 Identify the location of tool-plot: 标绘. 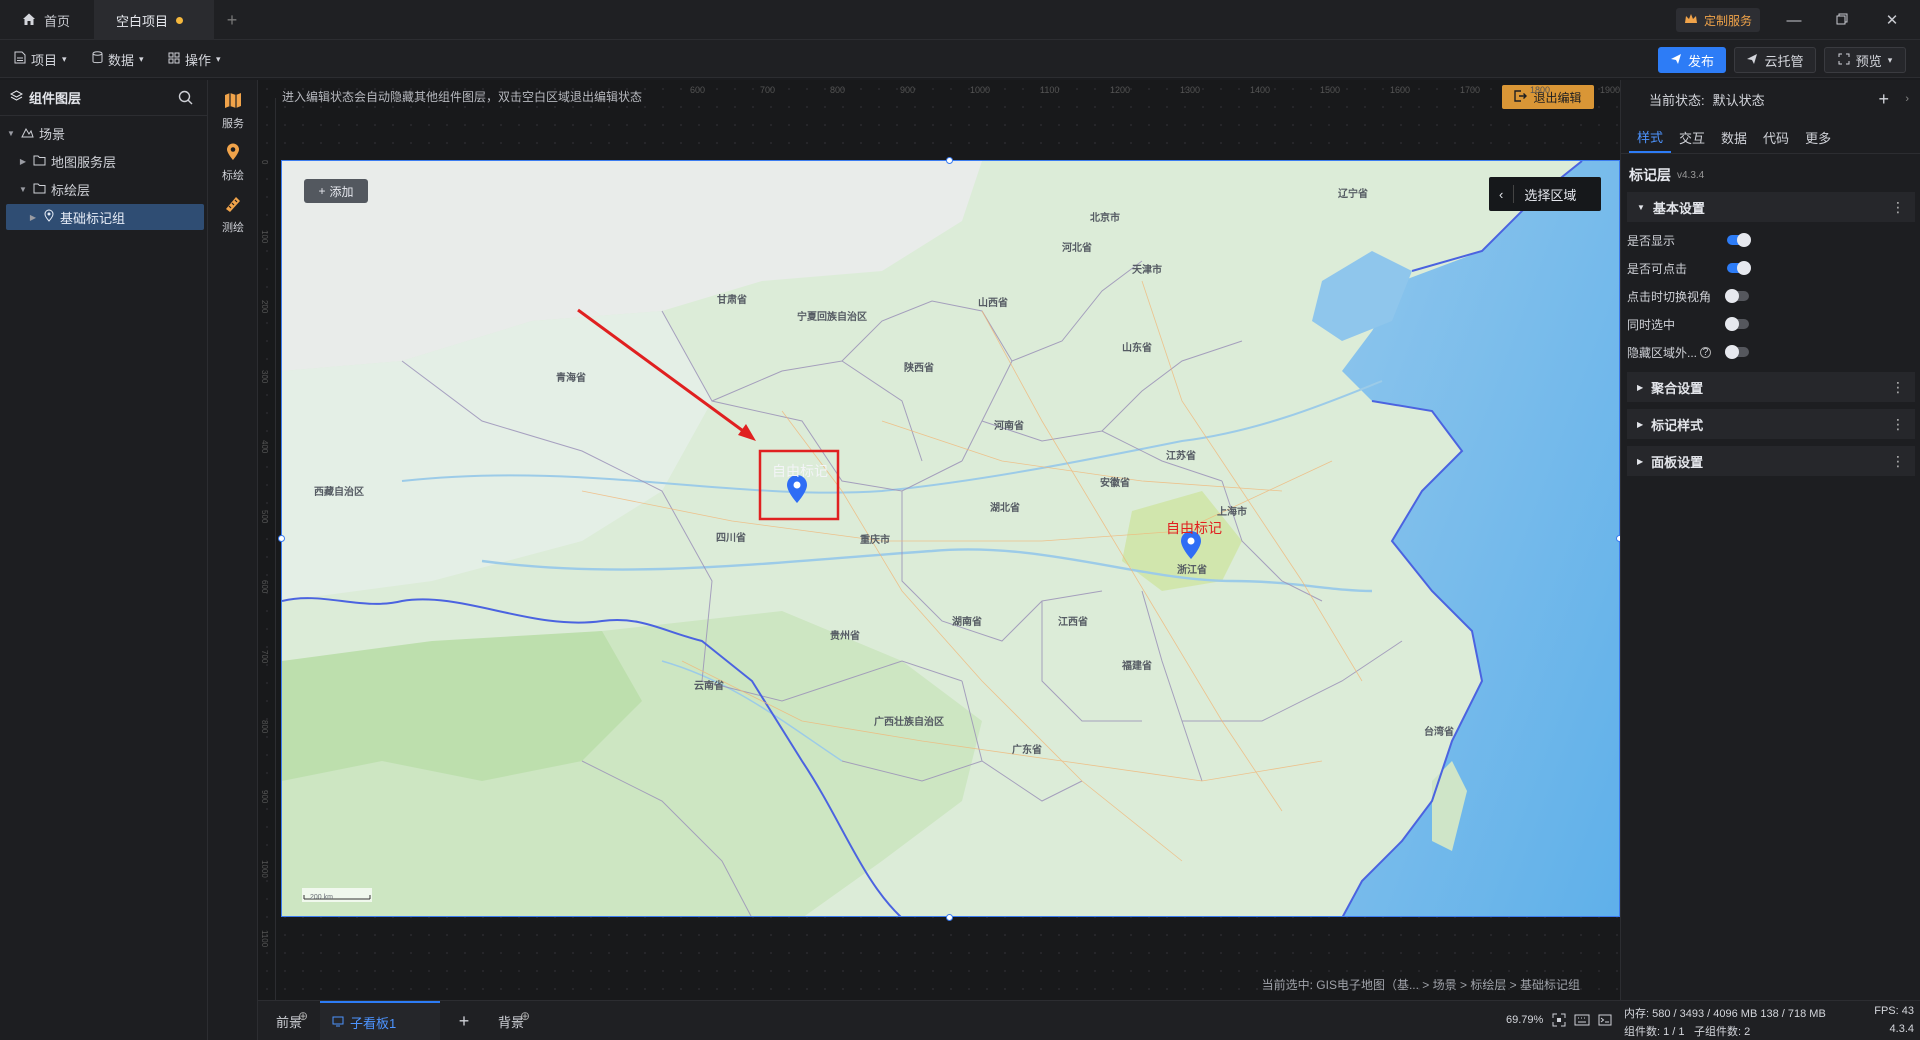
(233, 163).